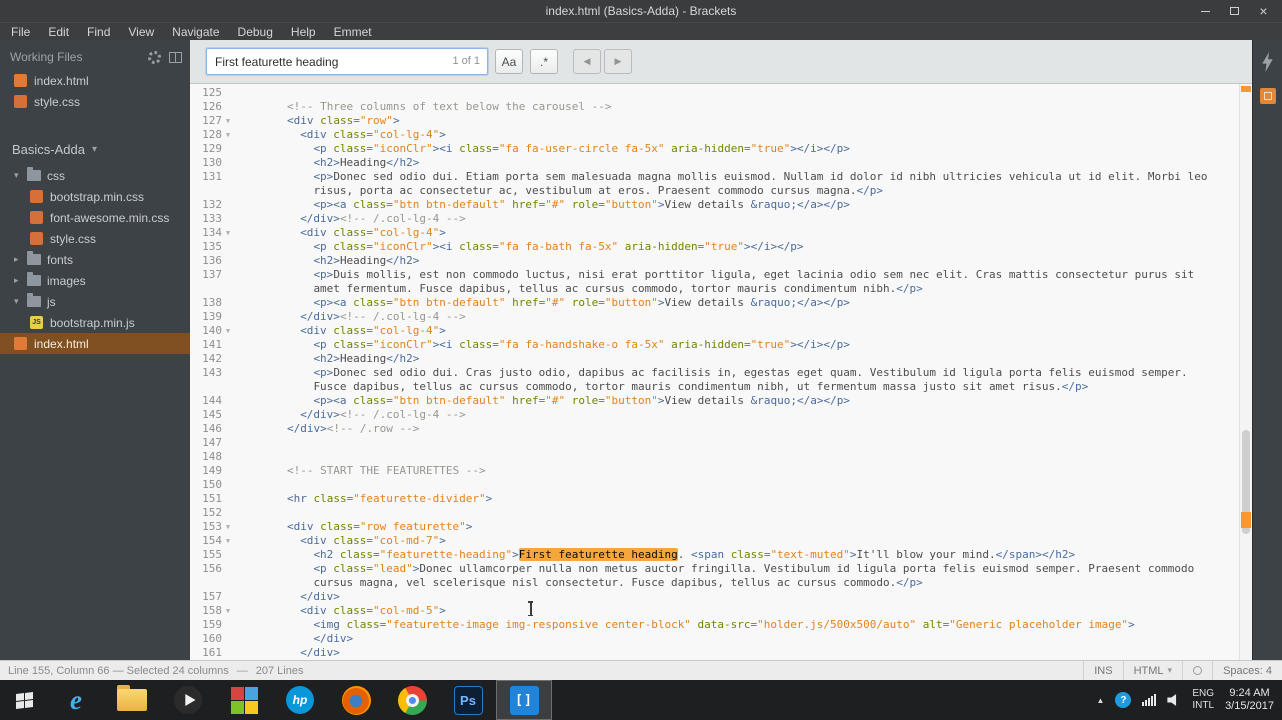  What do you see at coordinates (468, 700) in the screenshot?
I see `photoshop-icon: Ps` at bounding box center [468, 700].